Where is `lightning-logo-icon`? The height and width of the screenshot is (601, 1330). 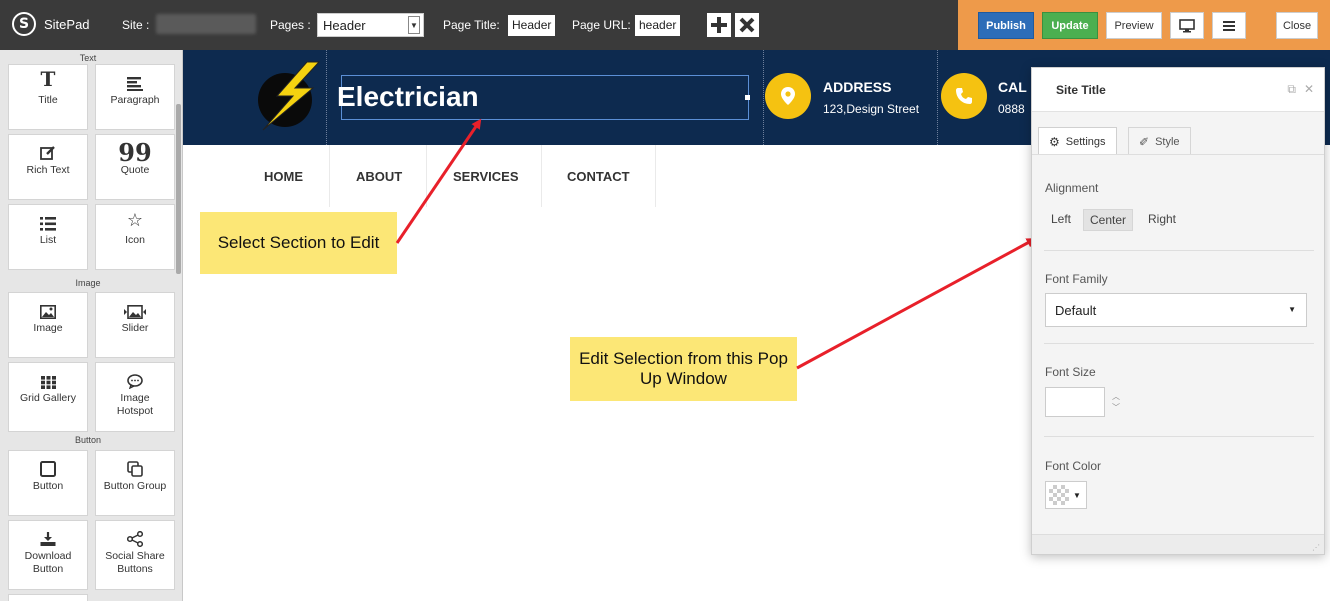 lightning-logo-icon is located at coordinates (292, 97).